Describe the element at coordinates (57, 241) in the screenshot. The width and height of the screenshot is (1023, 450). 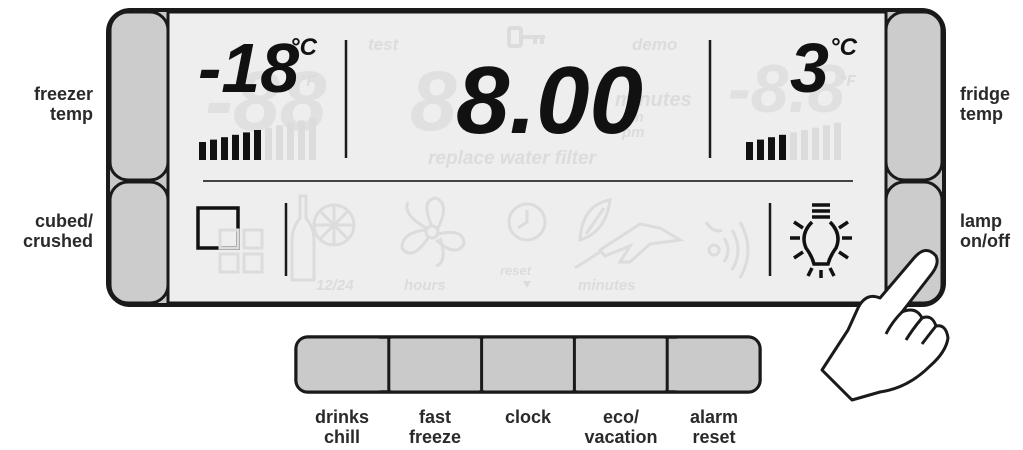
I see `cubed-crushed-label-line: crushed` at that location.